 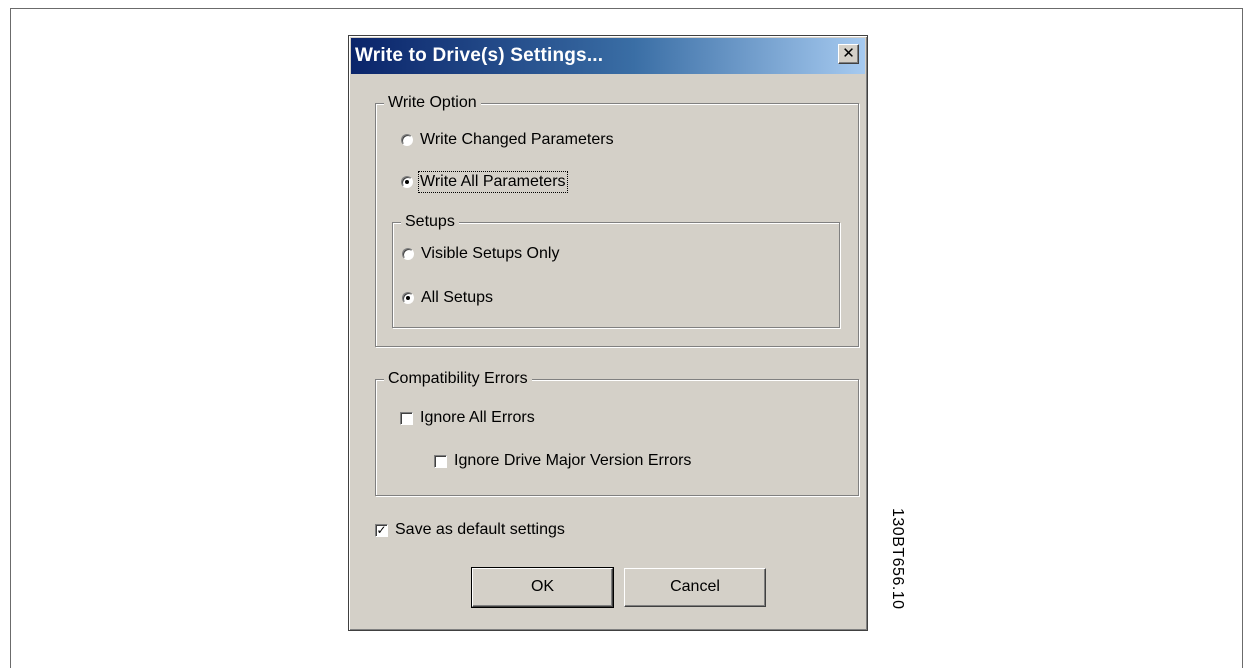 I want to click on radio-all-setups-label: All Setups, so click(x=457, y=297).